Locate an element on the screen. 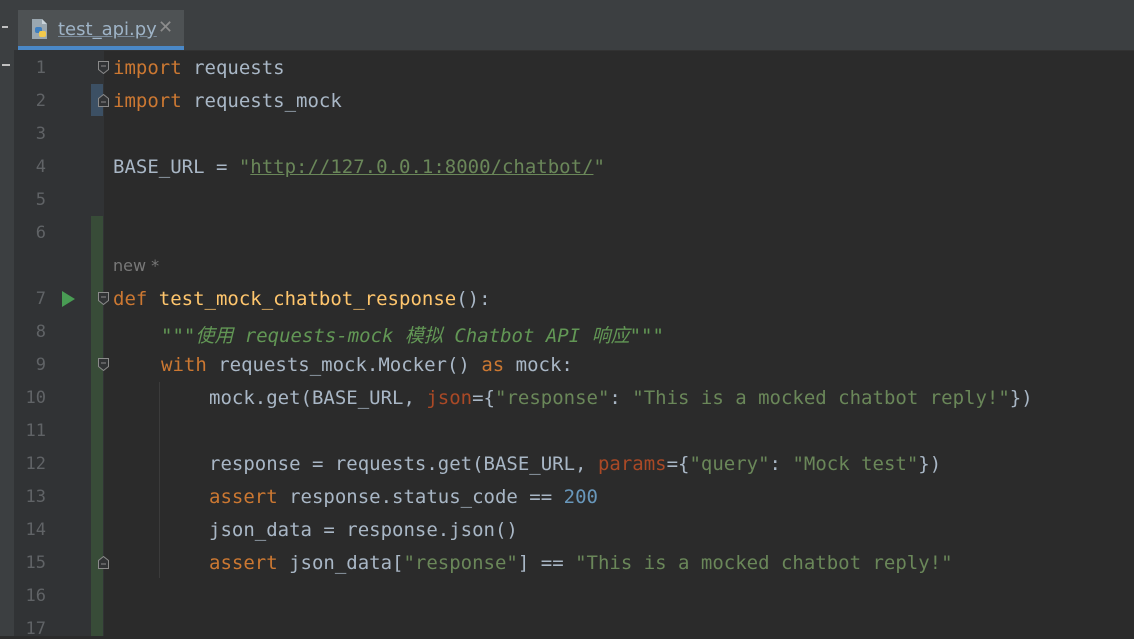 This screenshot has height=639, width=1134. code-text: json_data = response.json() is located at coordinates (363, 530).